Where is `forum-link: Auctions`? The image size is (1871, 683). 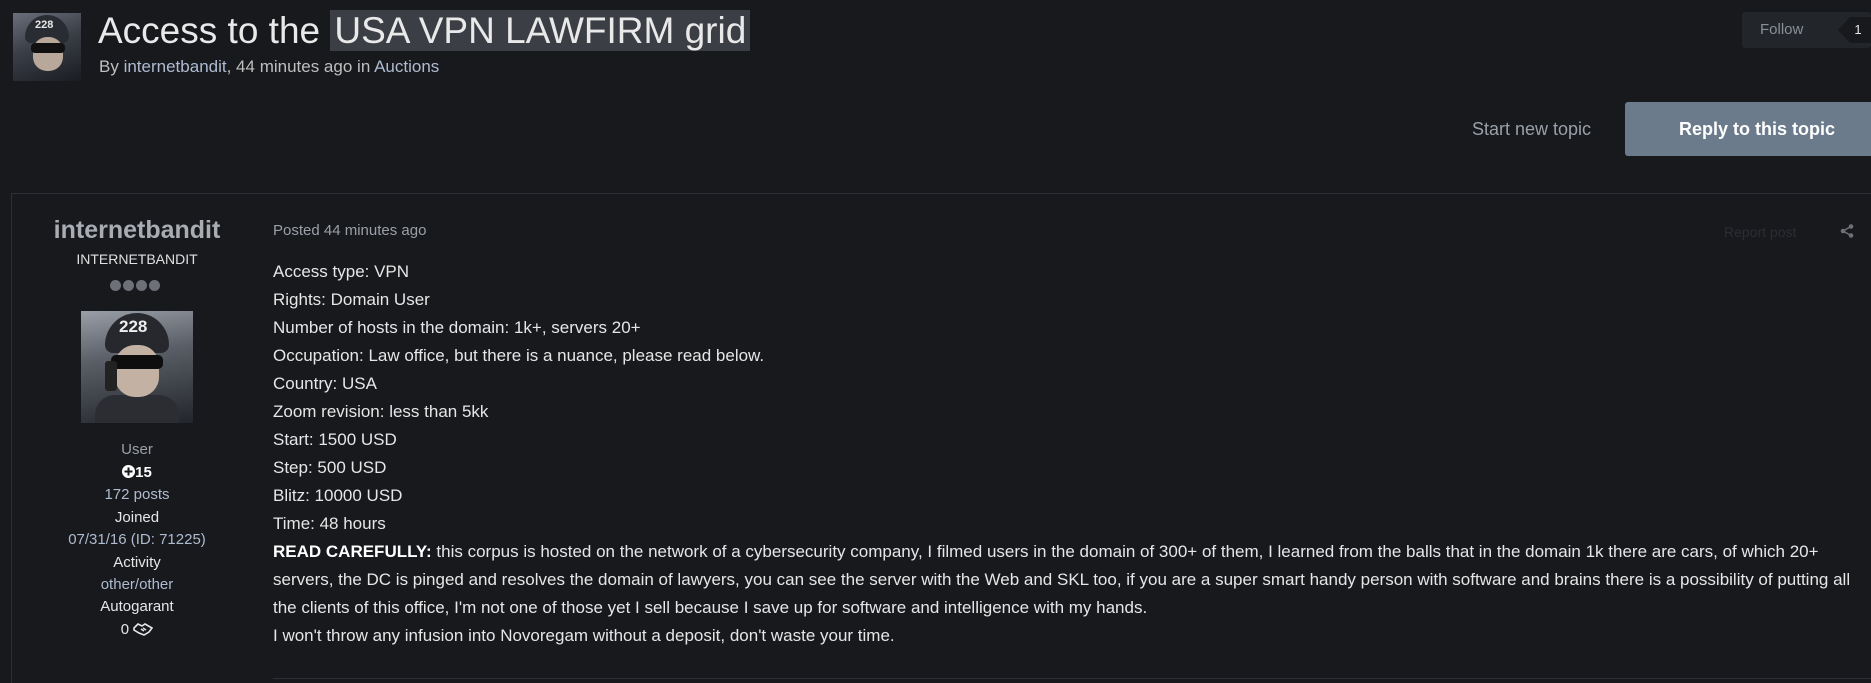
forum-link: Auctions is located at coordinates (406, 66).